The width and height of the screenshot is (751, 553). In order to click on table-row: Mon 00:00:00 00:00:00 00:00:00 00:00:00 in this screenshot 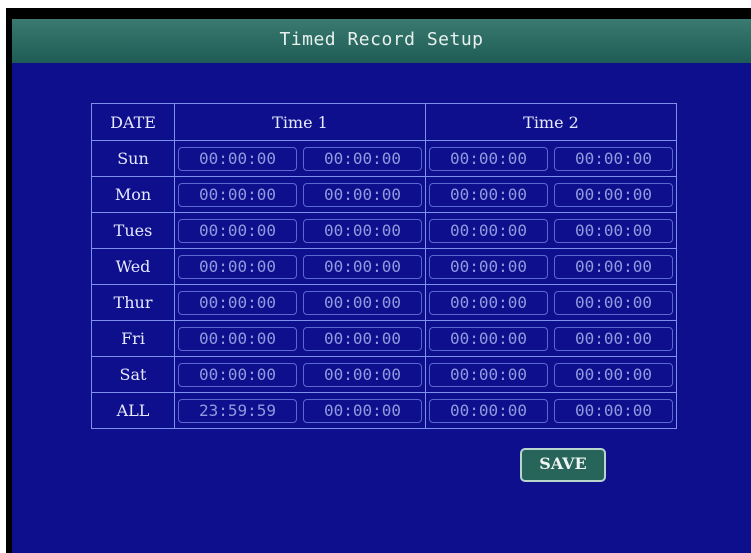, I will do `click(384, 194)`.